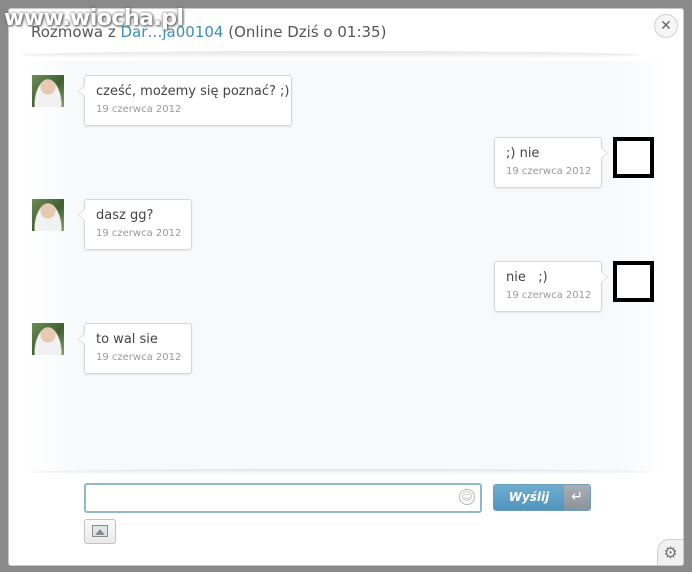 This screenshot has width=692, height=572. I want to click on photo-icon, so click(100, 531).